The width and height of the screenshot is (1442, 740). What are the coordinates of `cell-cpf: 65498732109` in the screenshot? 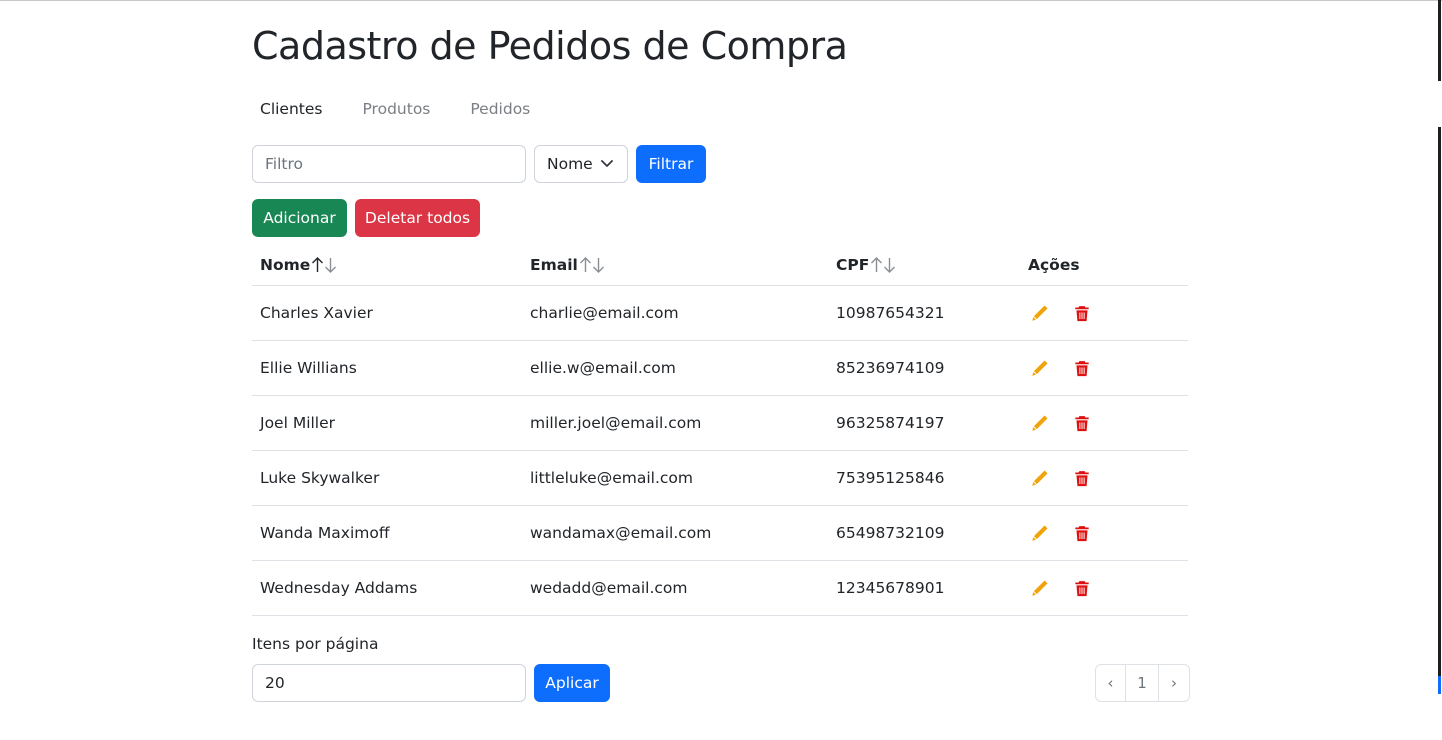 It's located at (924, 533).